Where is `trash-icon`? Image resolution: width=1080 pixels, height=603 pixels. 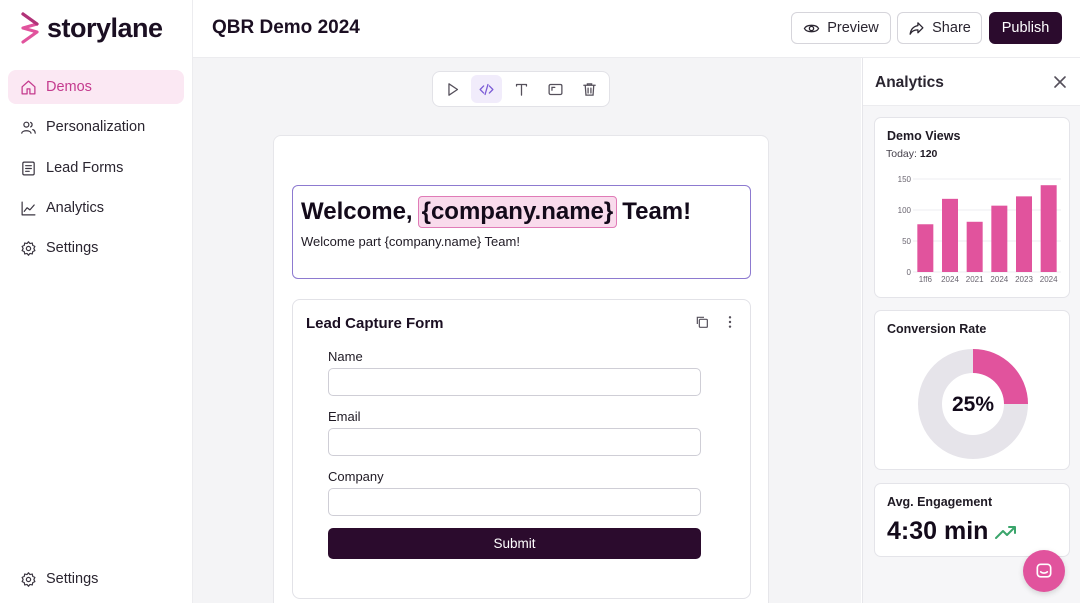 trash-icon is located at coordinates (590, 89).